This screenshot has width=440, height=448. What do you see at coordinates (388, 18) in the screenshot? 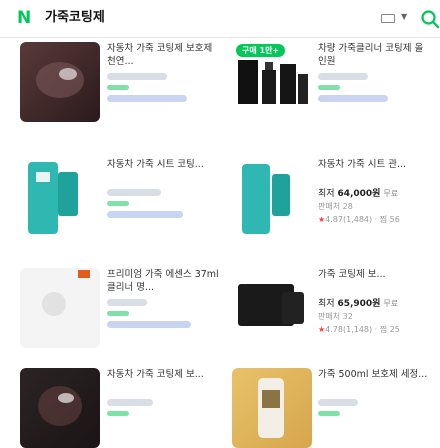
I see `keyboard-icon` at bounding box center [388, 18].